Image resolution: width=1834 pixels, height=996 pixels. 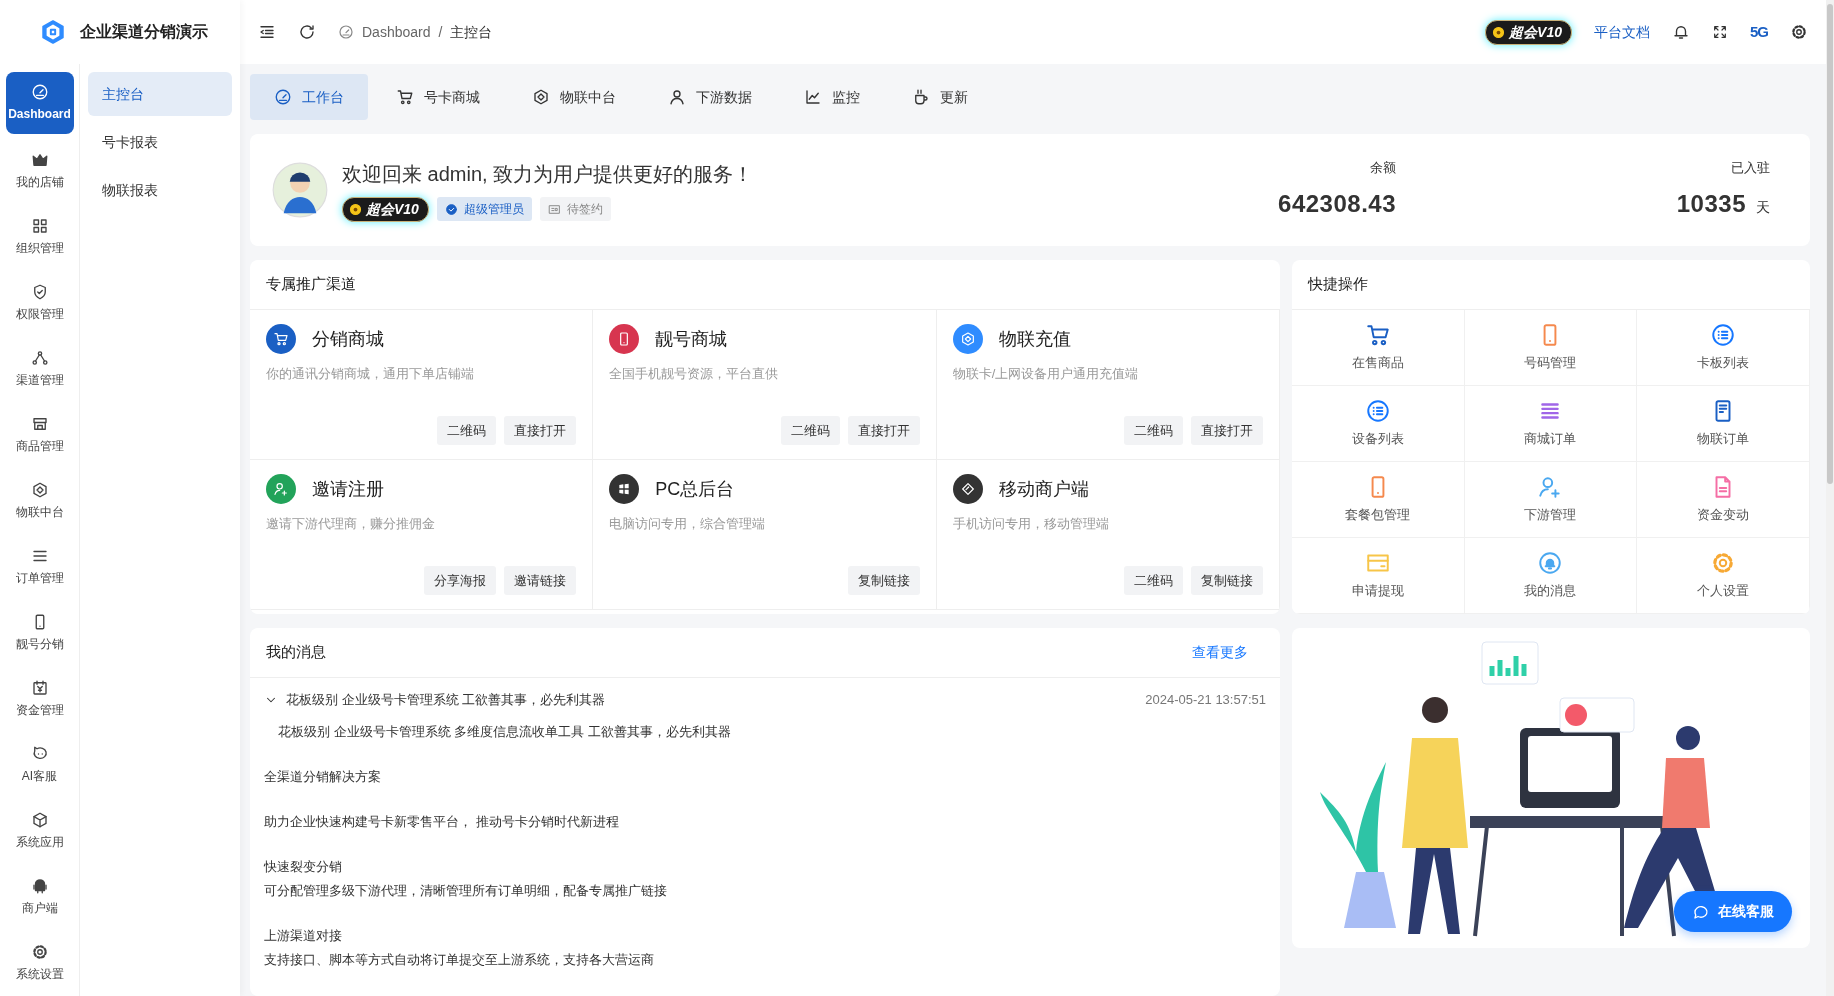 I want to click on tab: 下游数据, so click(x=710, y=97).